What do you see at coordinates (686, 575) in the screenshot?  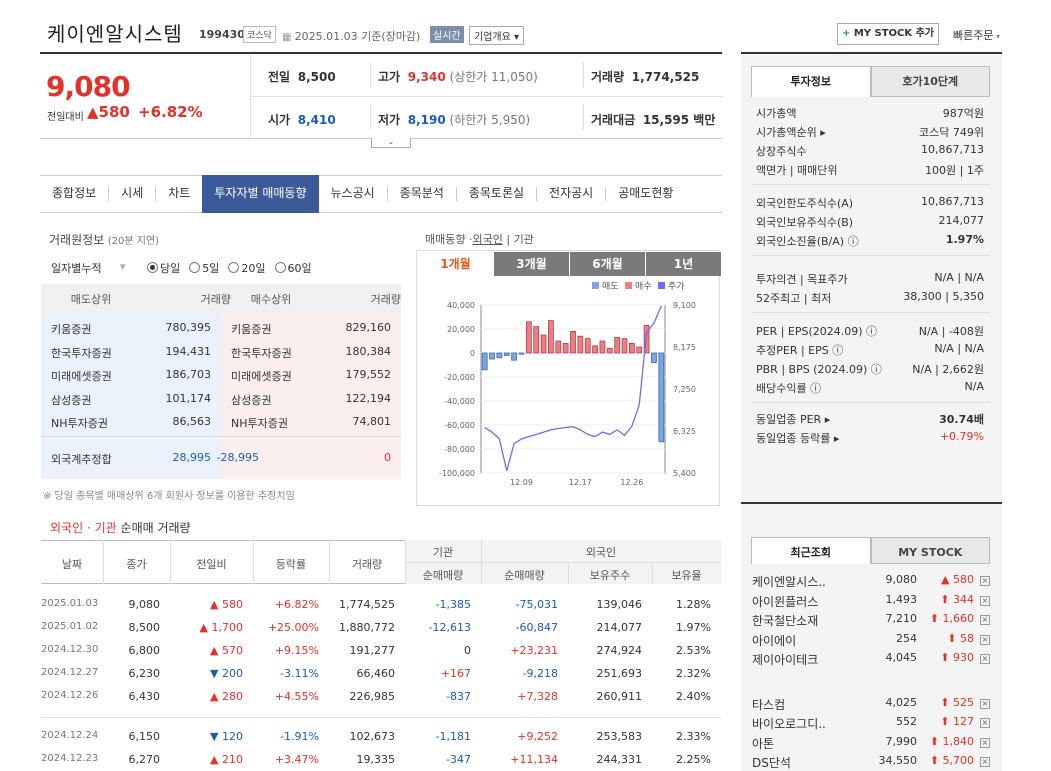 I see `table-subheader: 보유율` at bounding box center [686, 575].